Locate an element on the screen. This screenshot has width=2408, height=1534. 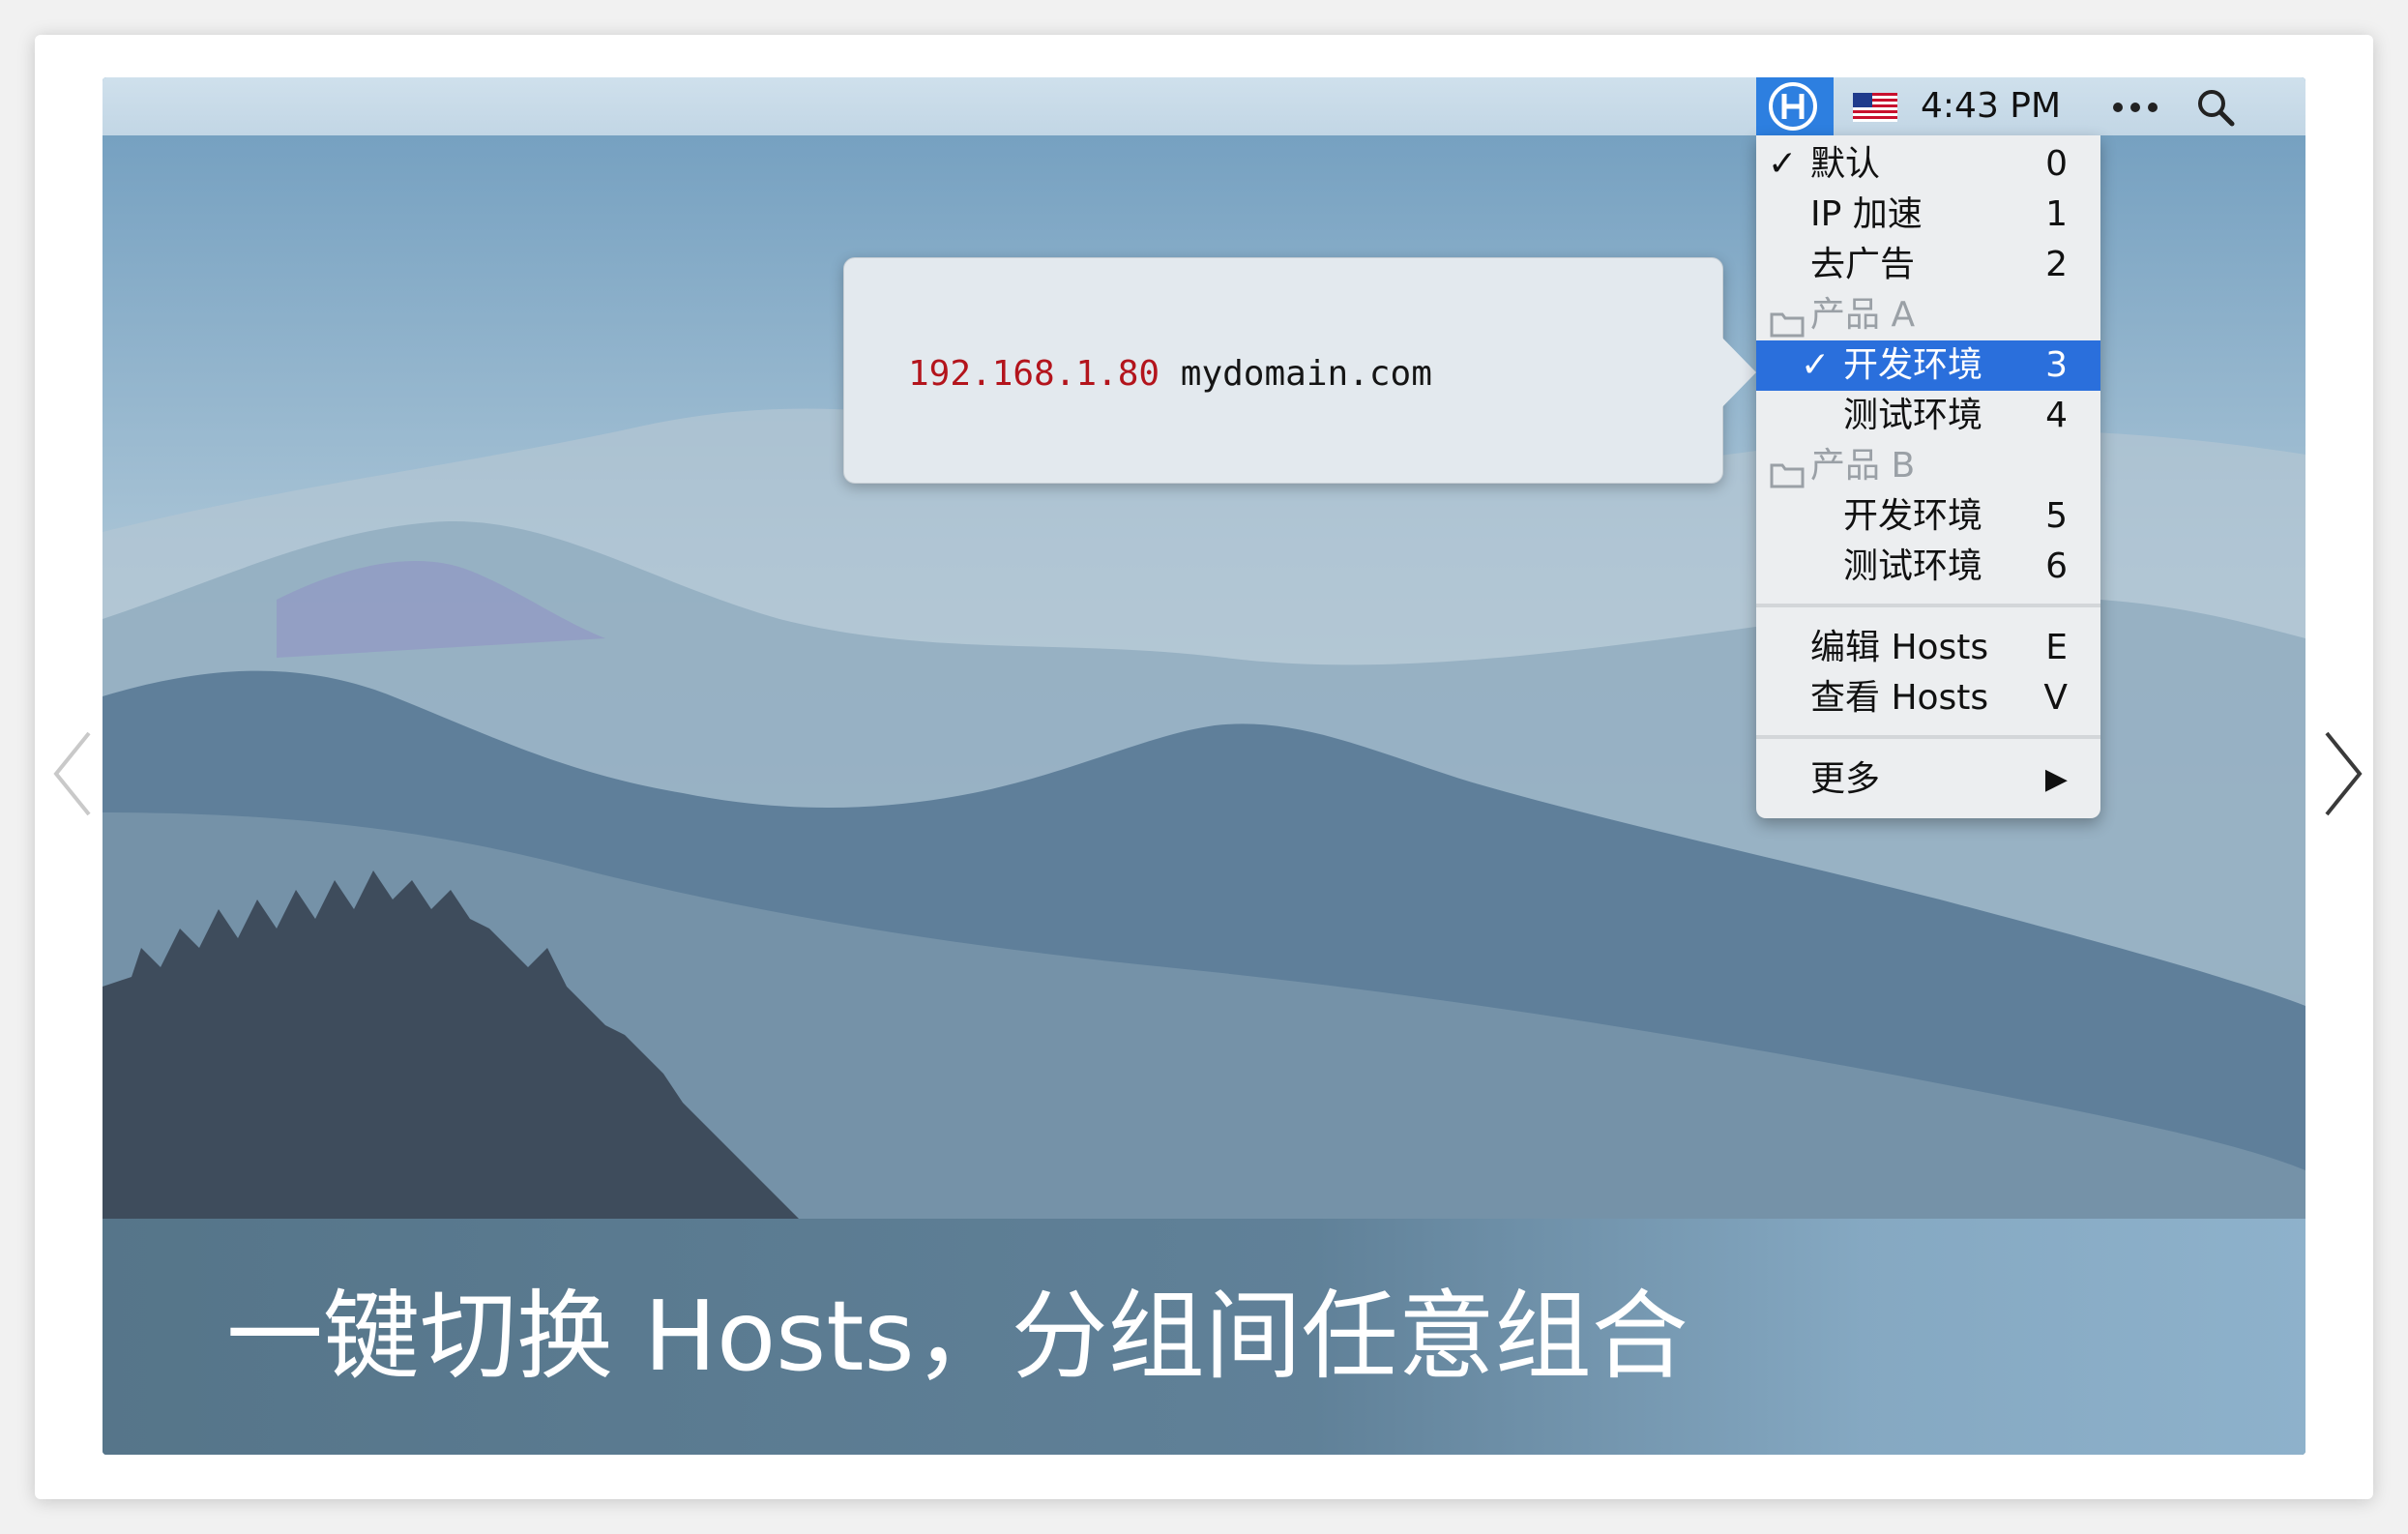
menu-item-default: ✓ 默认 0 is located at coordinates (1928, 164).